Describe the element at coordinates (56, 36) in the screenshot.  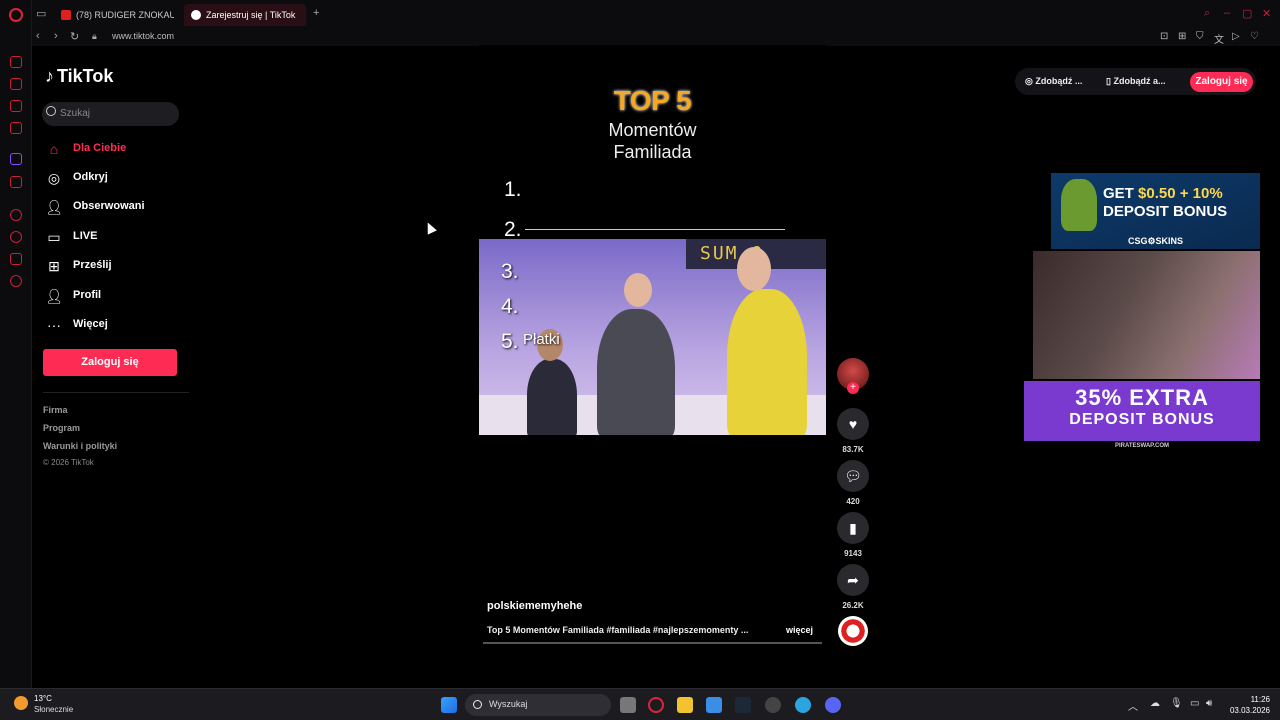
I see `forward-icon: ›` at that location.